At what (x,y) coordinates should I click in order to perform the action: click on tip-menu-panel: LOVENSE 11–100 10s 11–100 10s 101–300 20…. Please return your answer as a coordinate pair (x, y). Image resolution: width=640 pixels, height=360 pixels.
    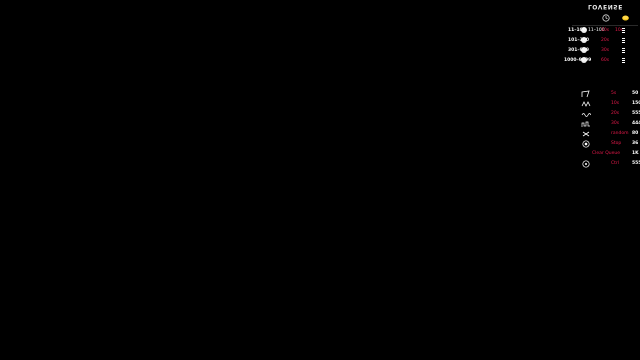
    Looking at the image, I should click on (602, 90).